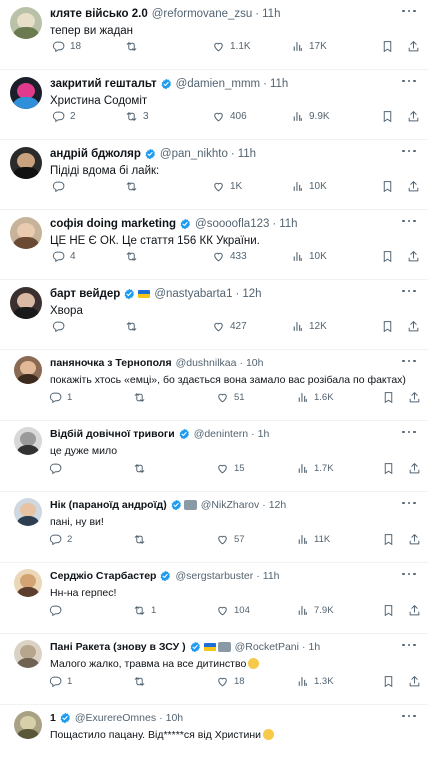  Describe the element at coordinates (206, 363) in the screenshot. I see `author-handle: @dushnilkaa` at that location.